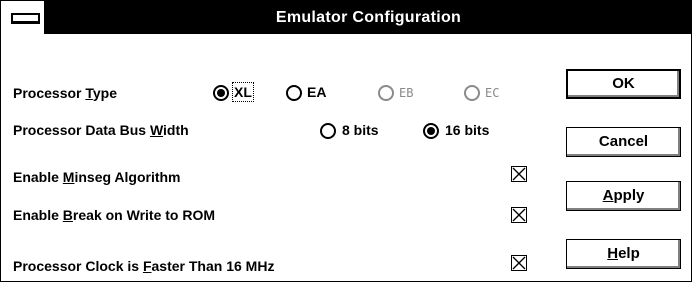 The image size is (692, 282). I want to click on apply-button: Apply, so click(623, 196).